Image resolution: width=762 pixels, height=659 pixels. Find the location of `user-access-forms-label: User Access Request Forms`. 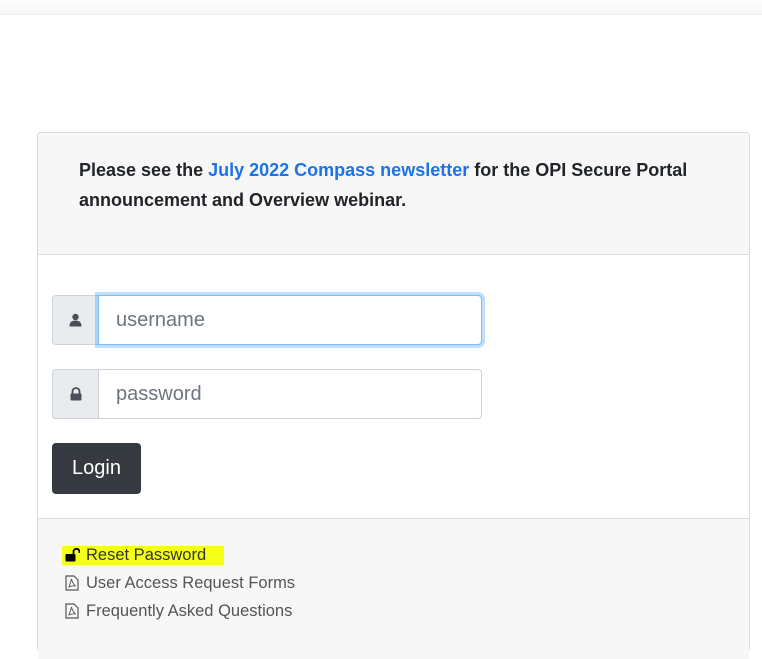

user-access-forms-label: User Access Request Forms is located at coordinates (191, 582).